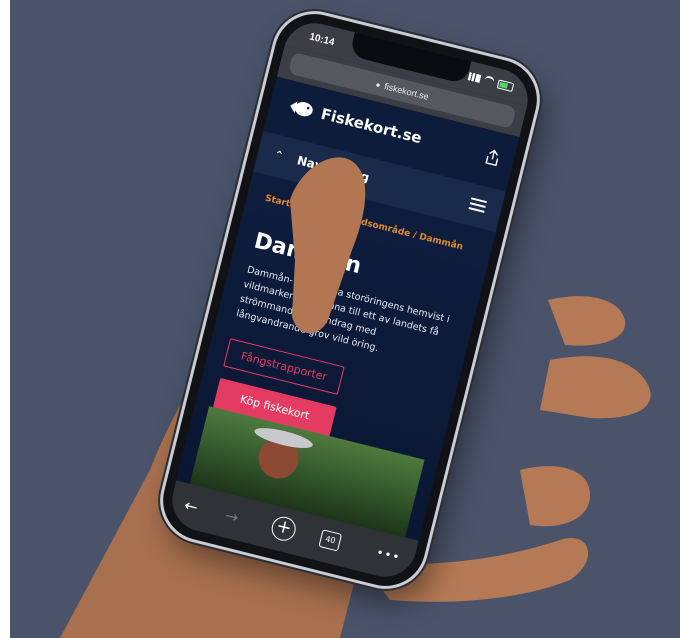 The height and width of the screenshot is (638, 680). What do you see at coordinates (191, 506) in the screenshot?
I see `arrow-left-icon: ←` at bounding box center [191, 506].